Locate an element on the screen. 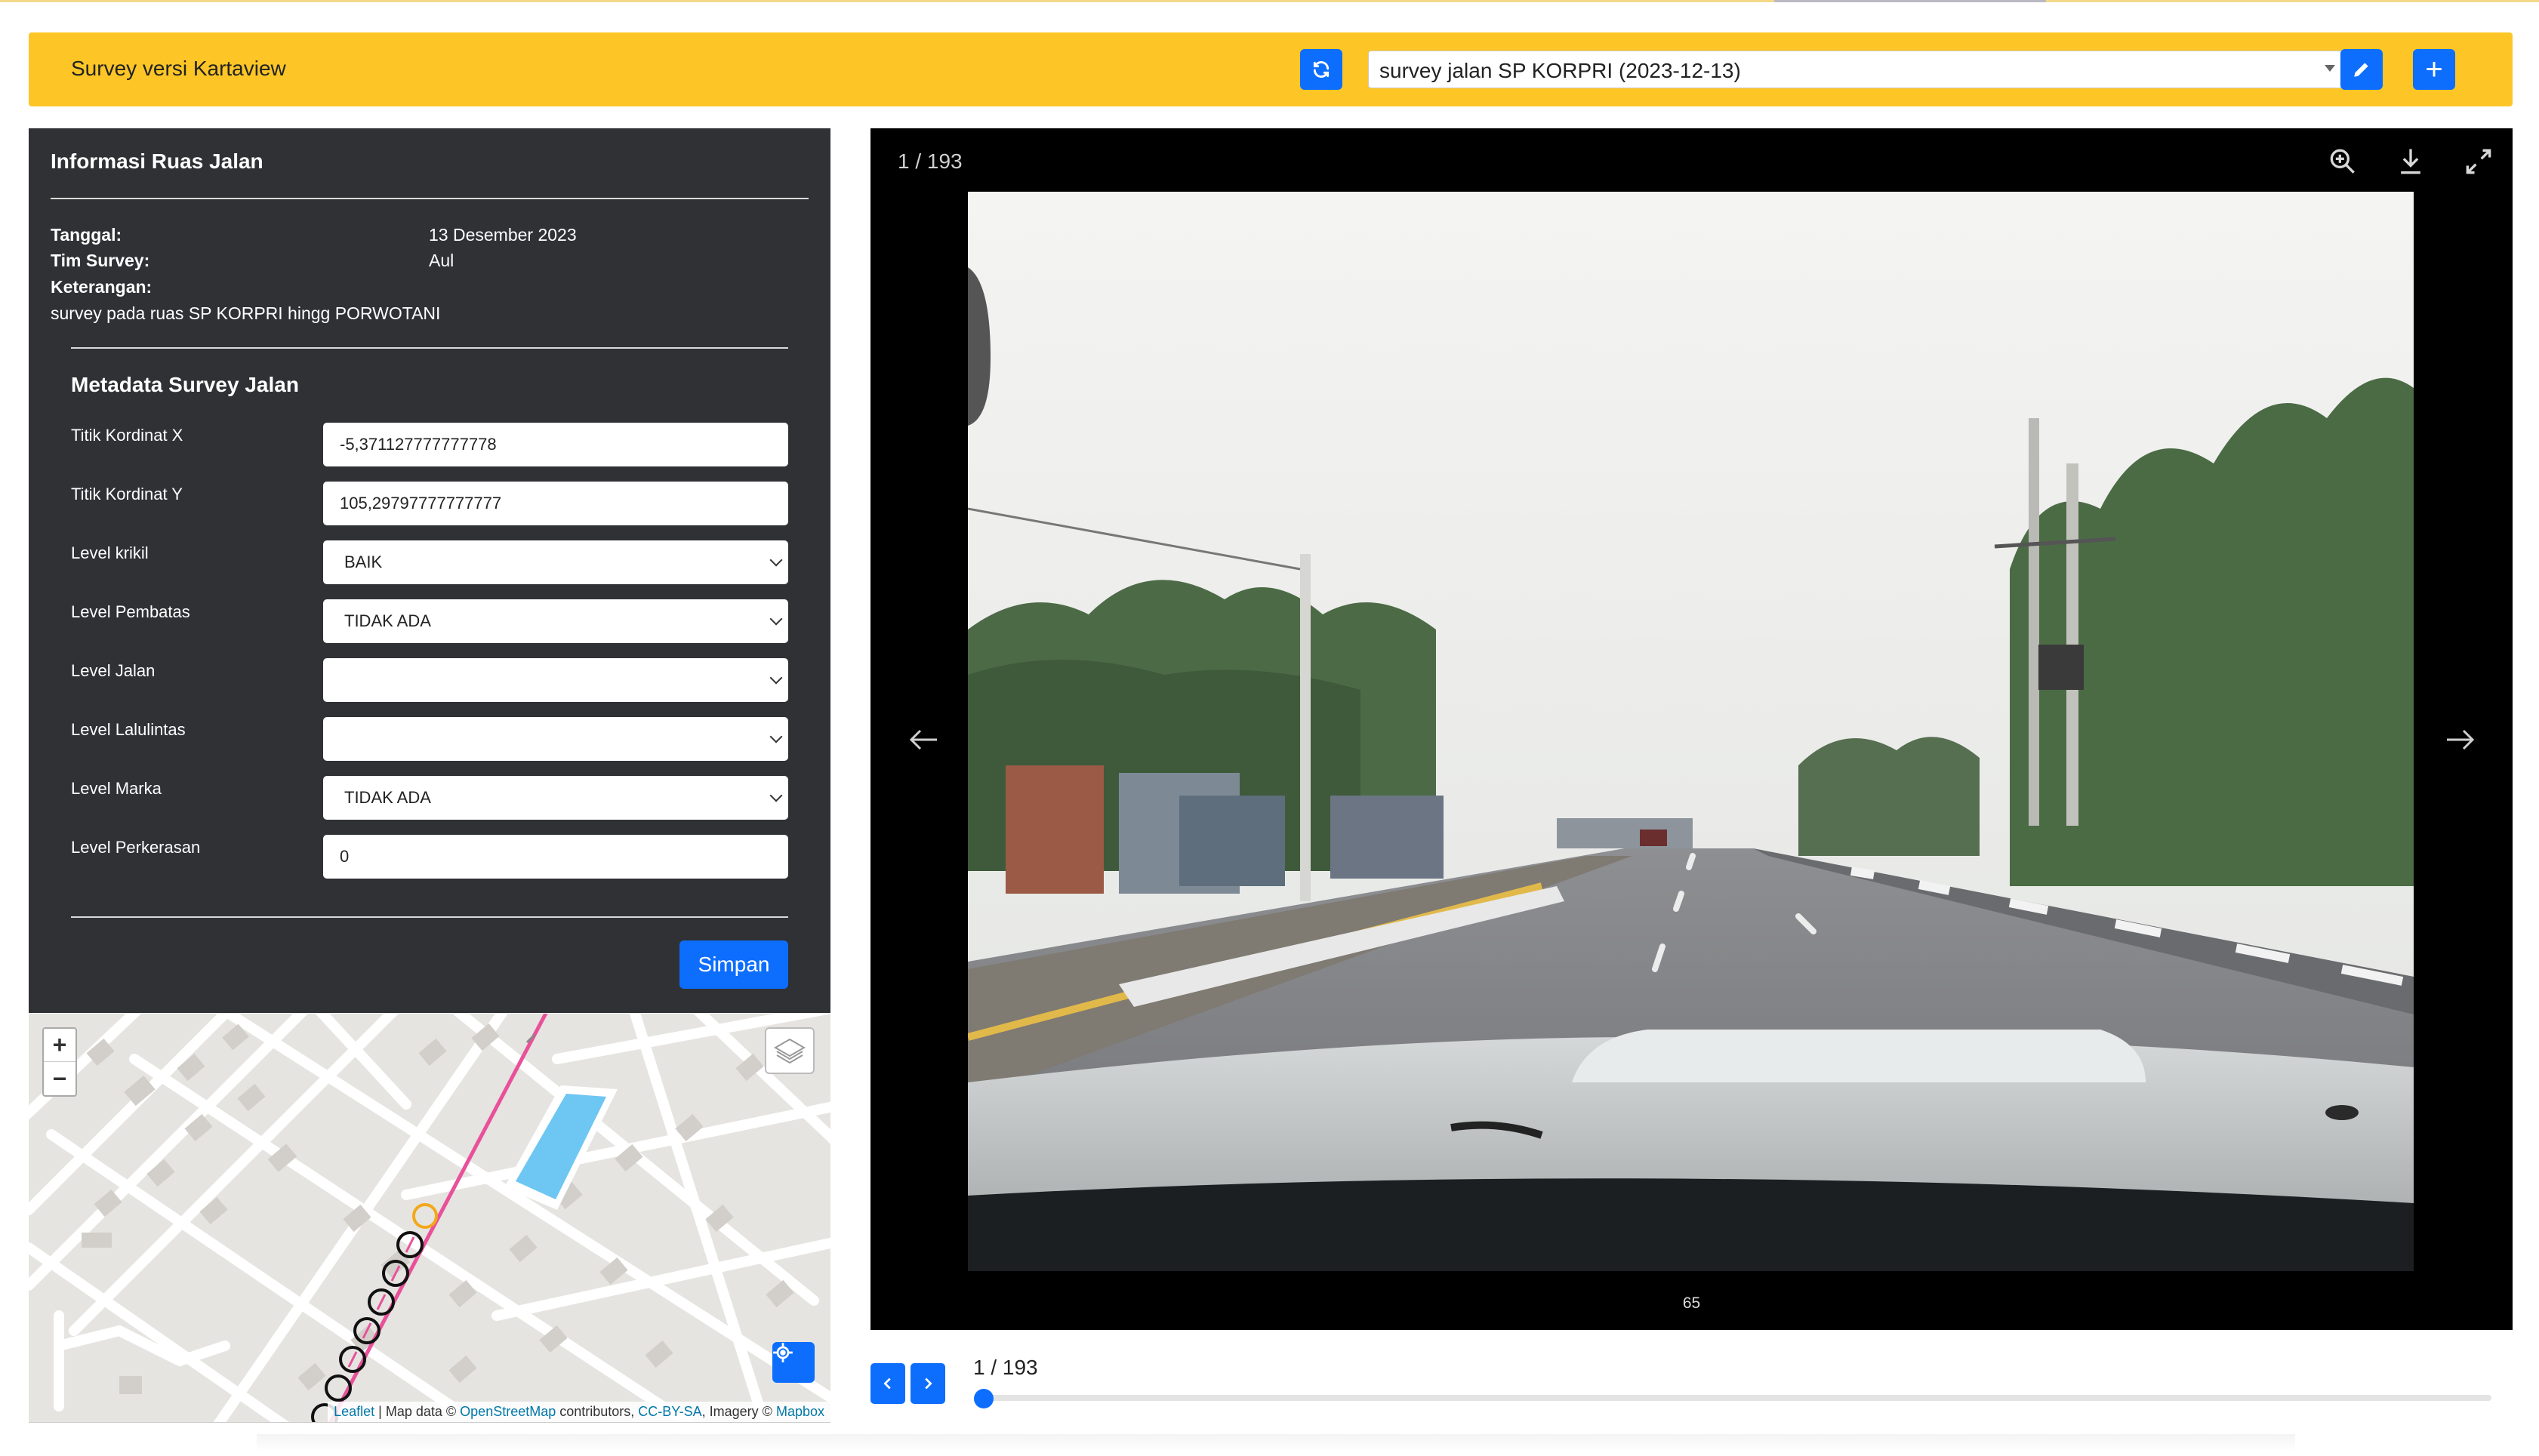  next-button is located at coordinates (928, 1383).